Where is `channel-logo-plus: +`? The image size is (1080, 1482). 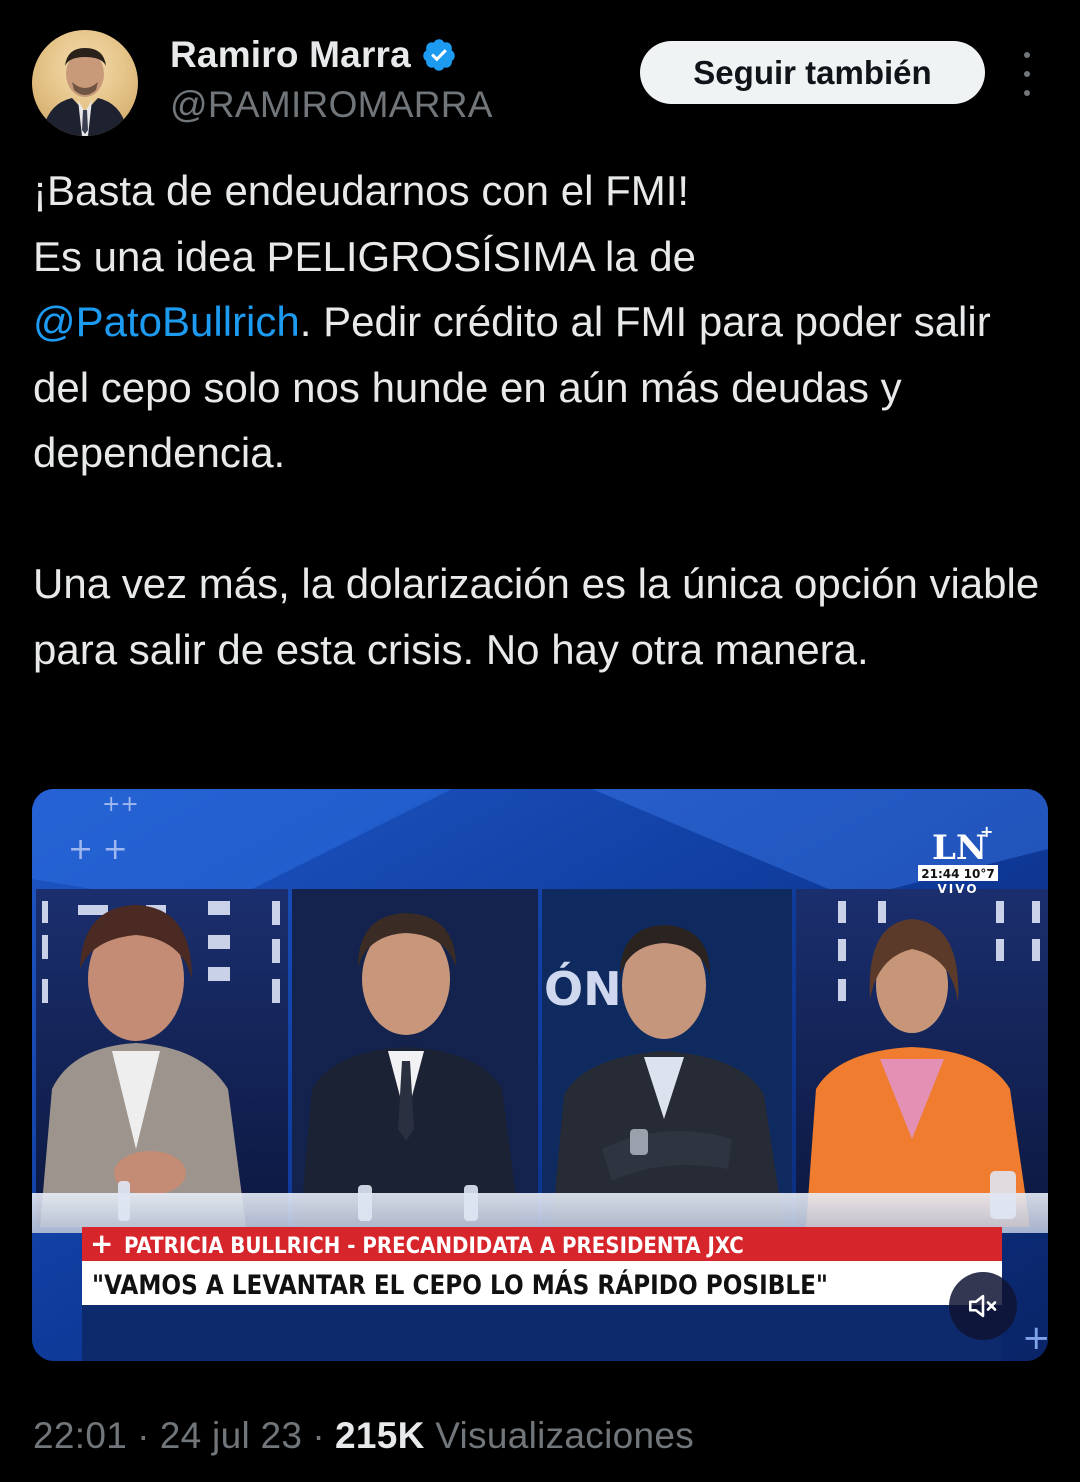
channel-logo-plus: + is located at coordinates (986, 831).